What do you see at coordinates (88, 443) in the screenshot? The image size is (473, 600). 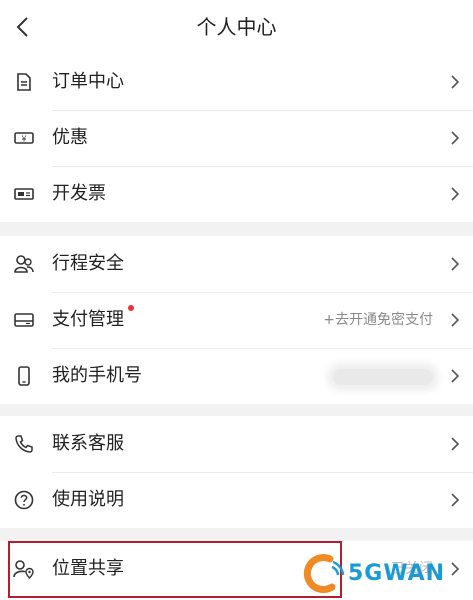 I see `menu-item-label: 联系客服` at bounding box center [88, 443].